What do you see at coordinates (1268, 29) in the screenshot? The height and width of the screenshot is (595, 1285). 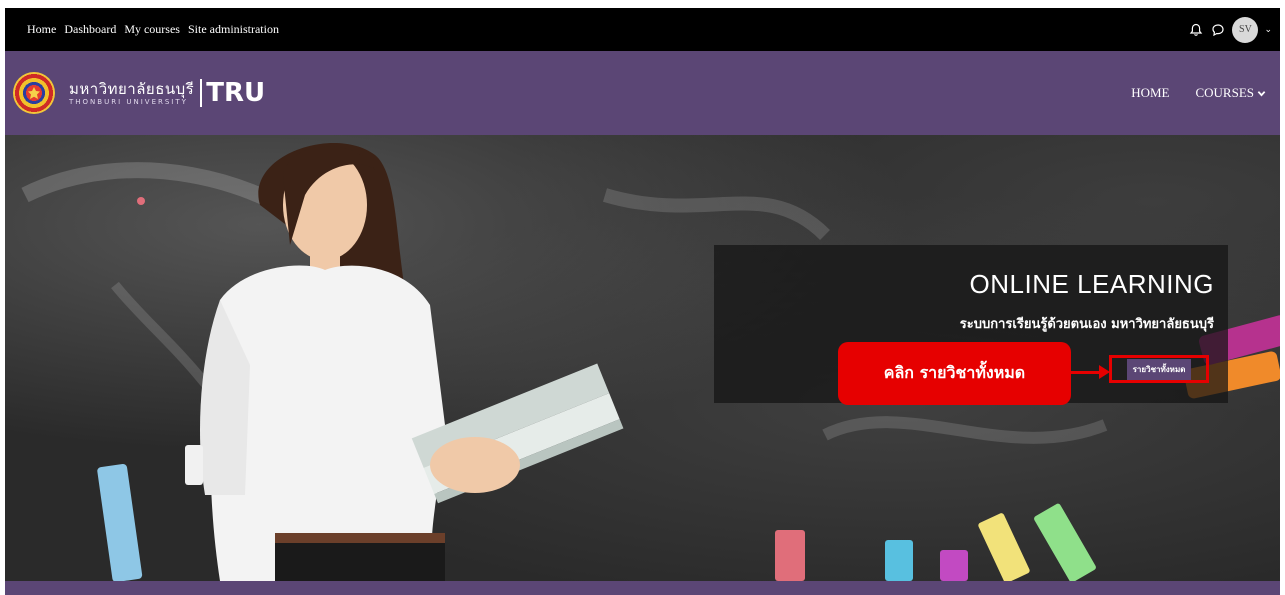 I see `chevron-down-icon: ⌄` at bounding box center [1268, 29].